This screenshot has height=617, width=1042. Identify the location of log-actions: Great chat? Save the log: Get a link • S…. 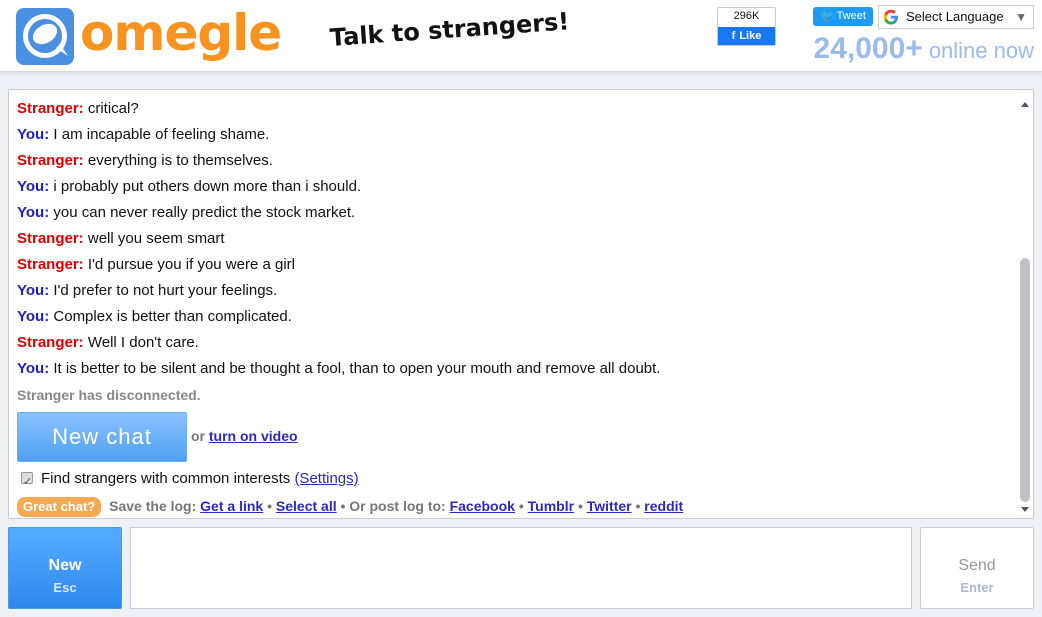
(515, 506).